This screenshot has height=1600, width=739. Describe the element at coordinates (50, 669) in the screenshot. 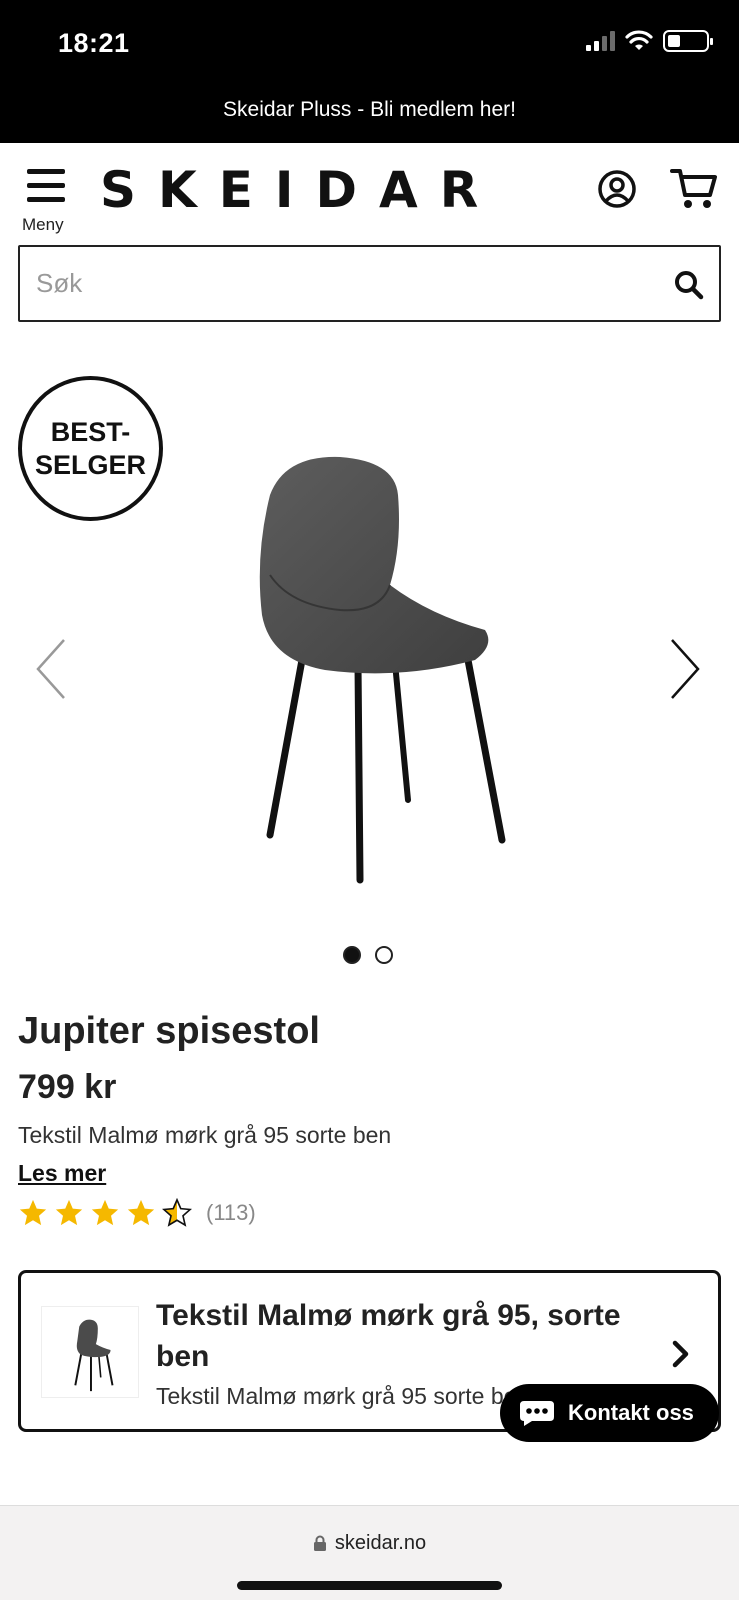

I see `previous-image-arrow` at that location.